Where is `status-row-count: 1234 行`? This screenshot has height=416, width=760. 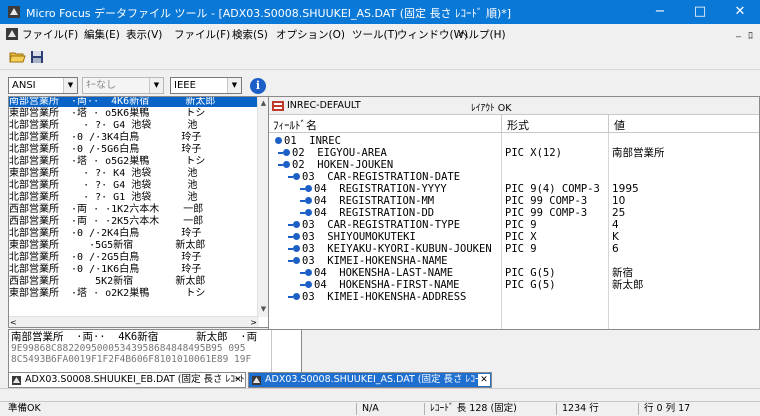
status-row-count: 1234 行 is located at coordinates (580, 408).